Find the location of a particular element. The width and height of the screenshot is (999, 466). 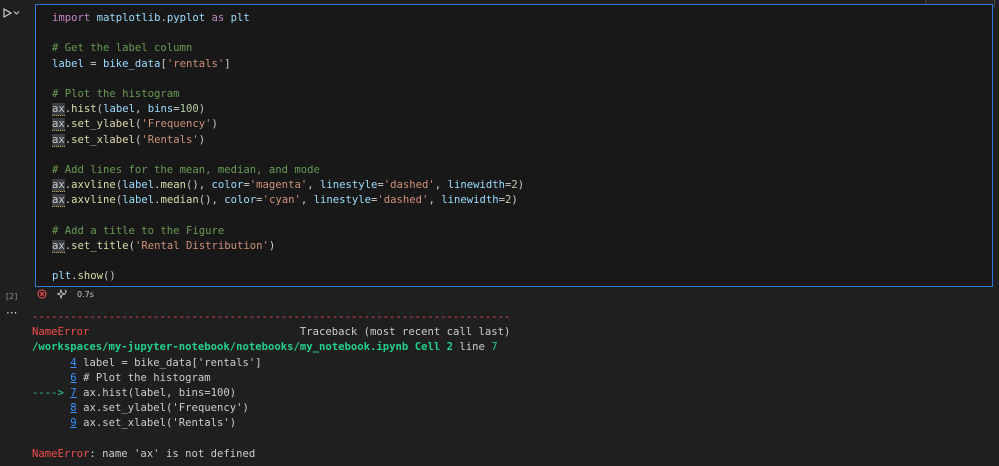

execution-count: [2] is located at coordinates (12, 296).